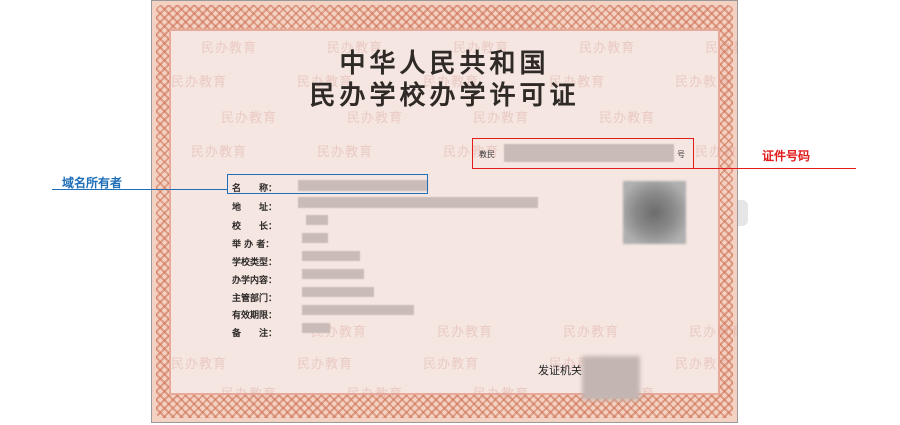  What do you see at coordinates (255, 281) in the screenshot?
I see `field-label-content: 办学内容：` at bounding box center [255, 281].